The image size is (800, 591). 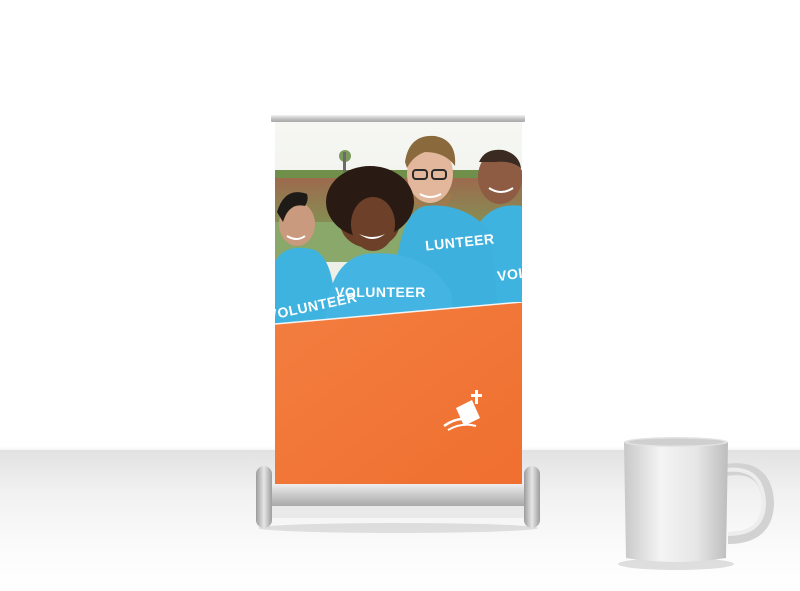 I want to click on volunteers-photo: VOLUNTEER VOLUNTEER LUNTEER VOLUNT, so click(x=398, y=224).